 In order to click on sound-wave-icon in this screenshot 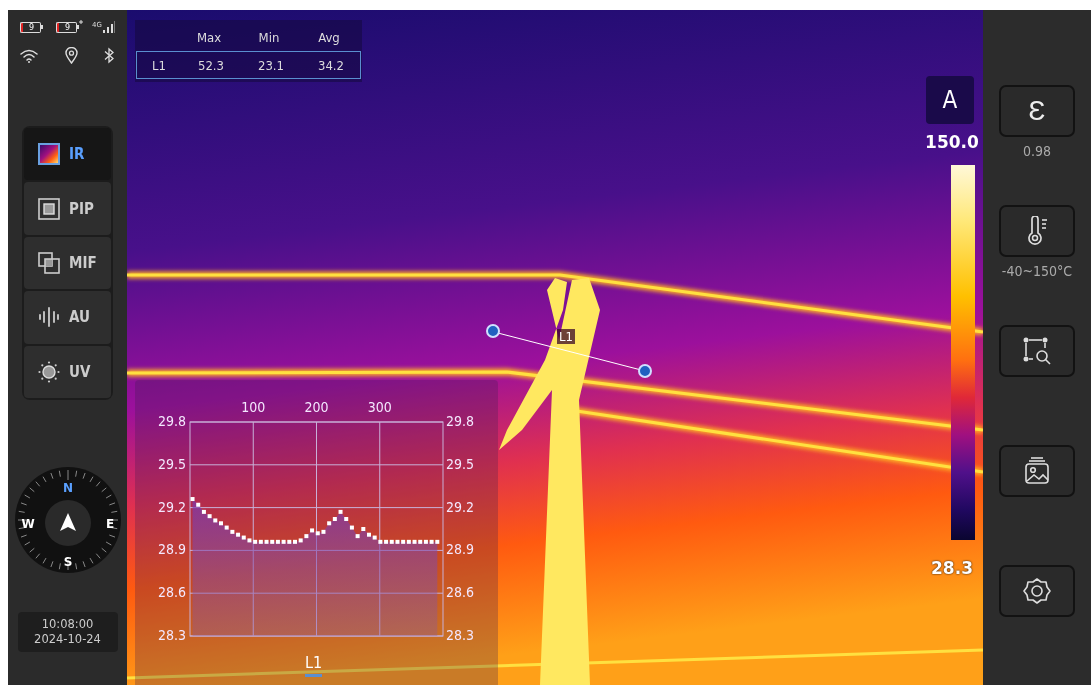, I will do `click(49, 317)`.